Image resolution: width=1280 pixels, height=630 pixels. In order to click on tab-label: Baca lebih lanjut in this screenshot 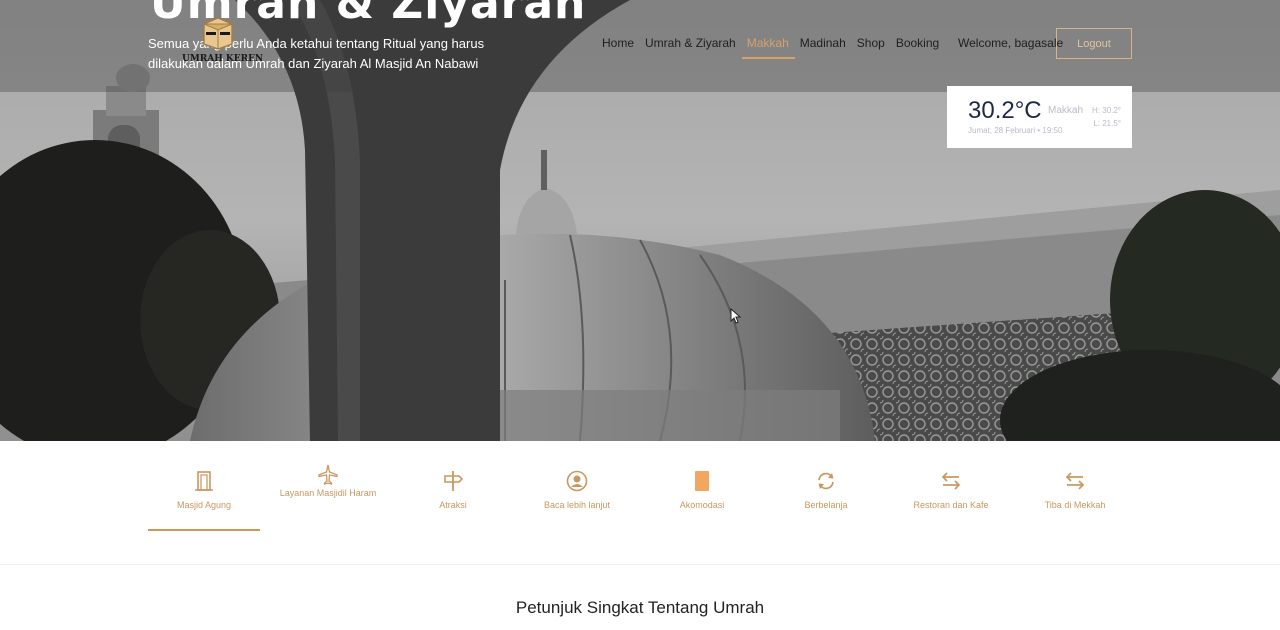, I will do `click(577, 505)`.